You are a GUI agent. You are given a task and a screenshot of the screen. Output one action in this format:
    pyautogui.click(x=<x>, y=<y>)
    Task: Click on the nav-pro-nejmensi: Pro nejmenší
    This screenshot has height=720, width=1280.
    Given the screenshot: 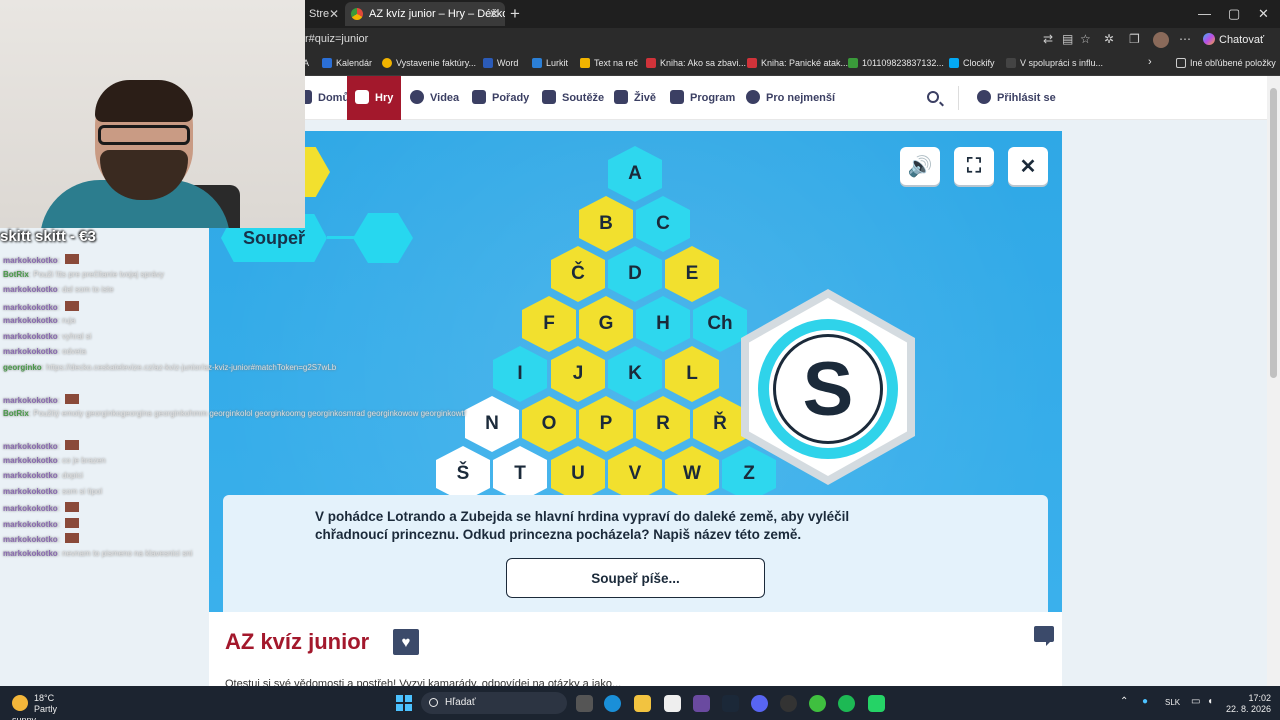 What is the action you would take?
    pyautogui.click(x=790, y=98)
    